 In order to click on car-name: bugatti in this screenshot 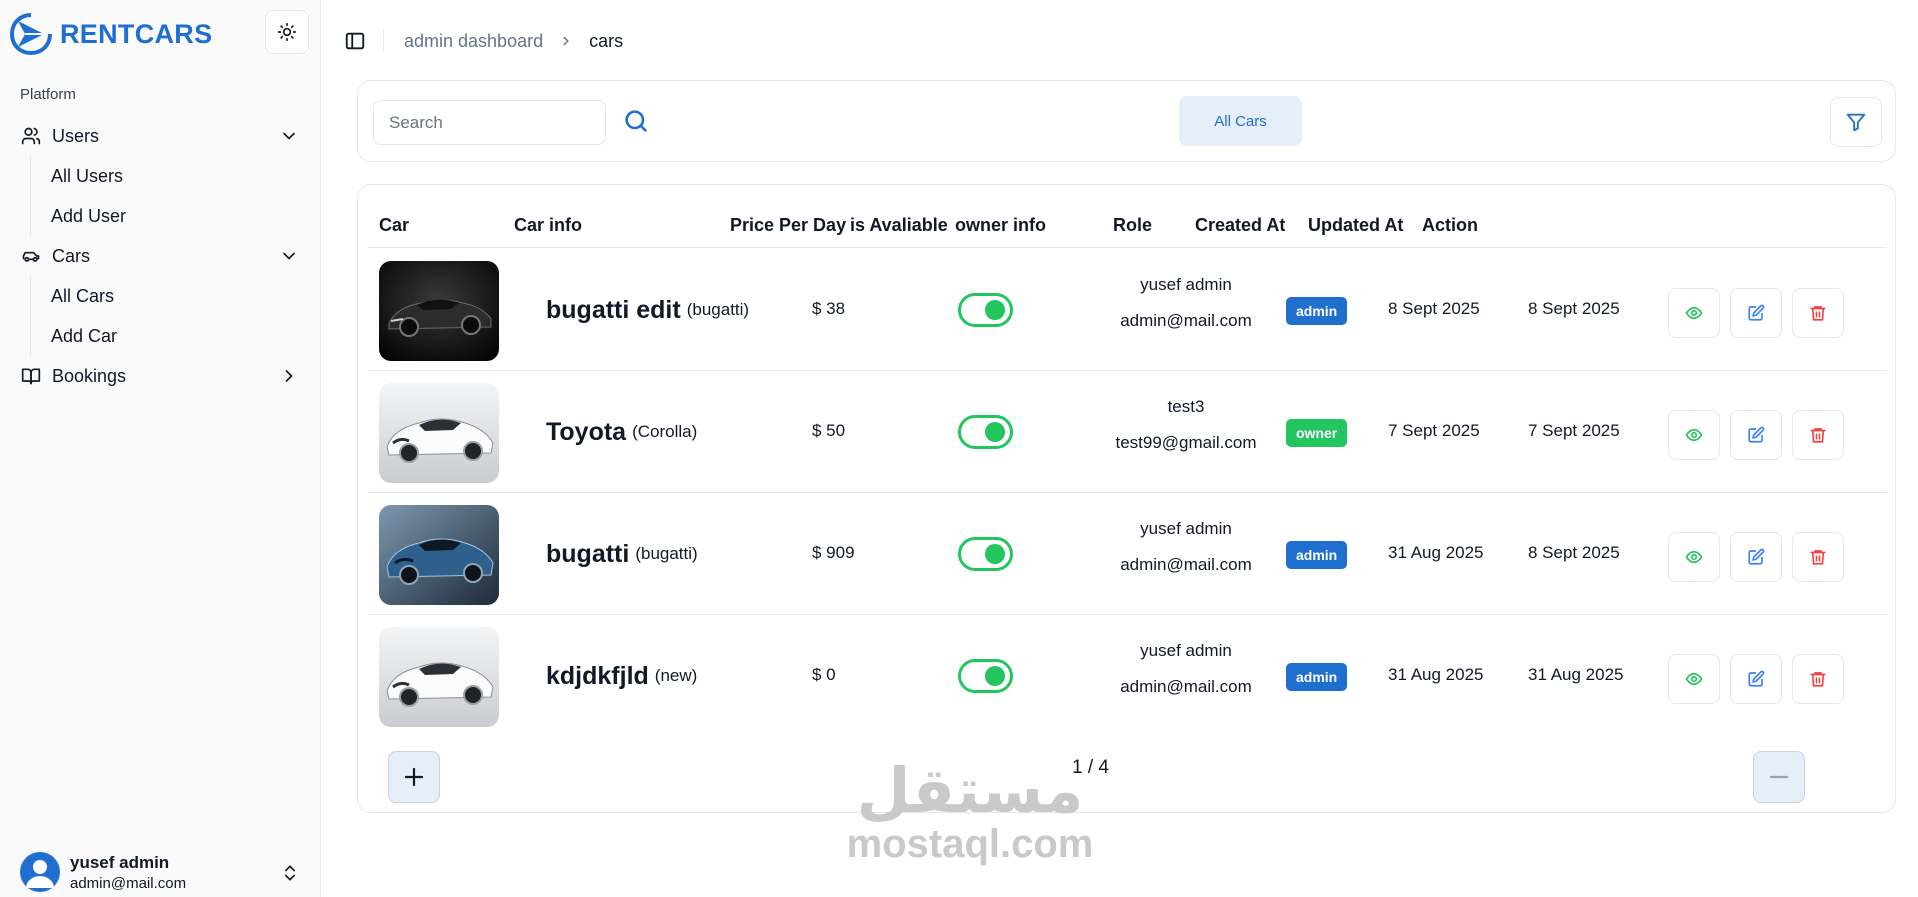, I will do `click(588, 553)`.